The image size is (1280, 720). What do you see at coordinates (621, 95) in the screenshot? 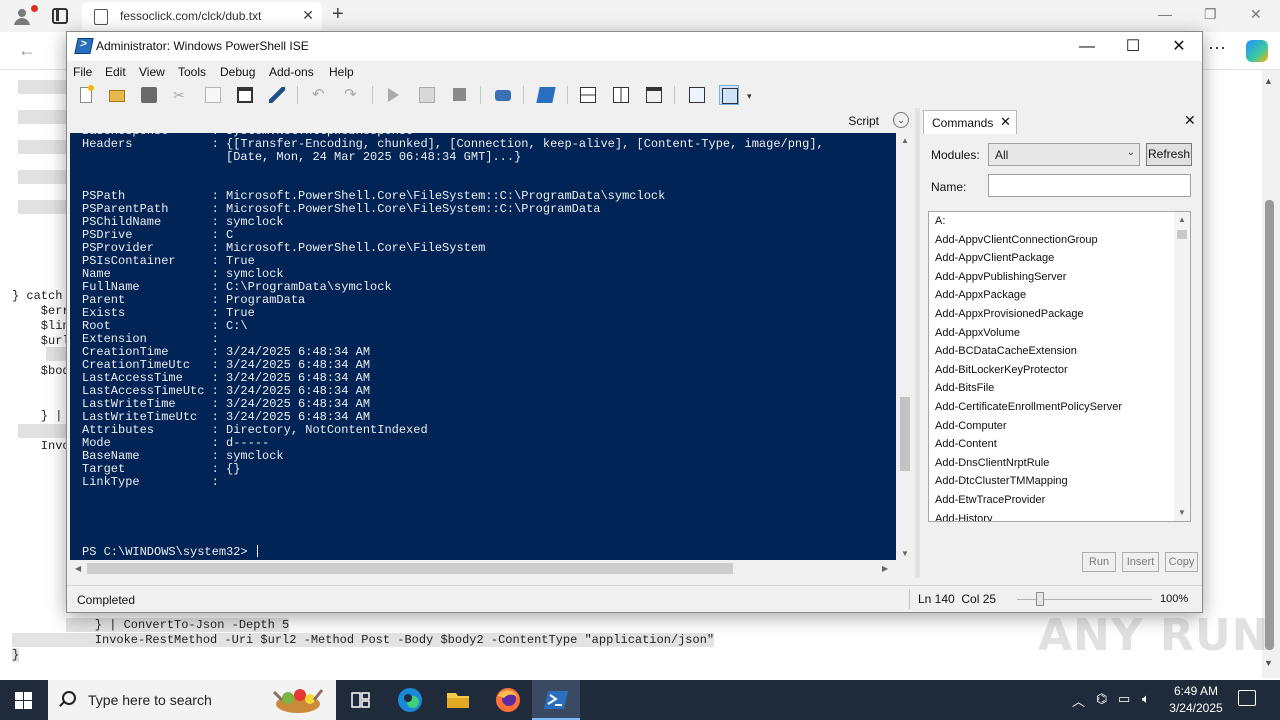
I see `layout-right-icon` at bounding box center [621, 95].